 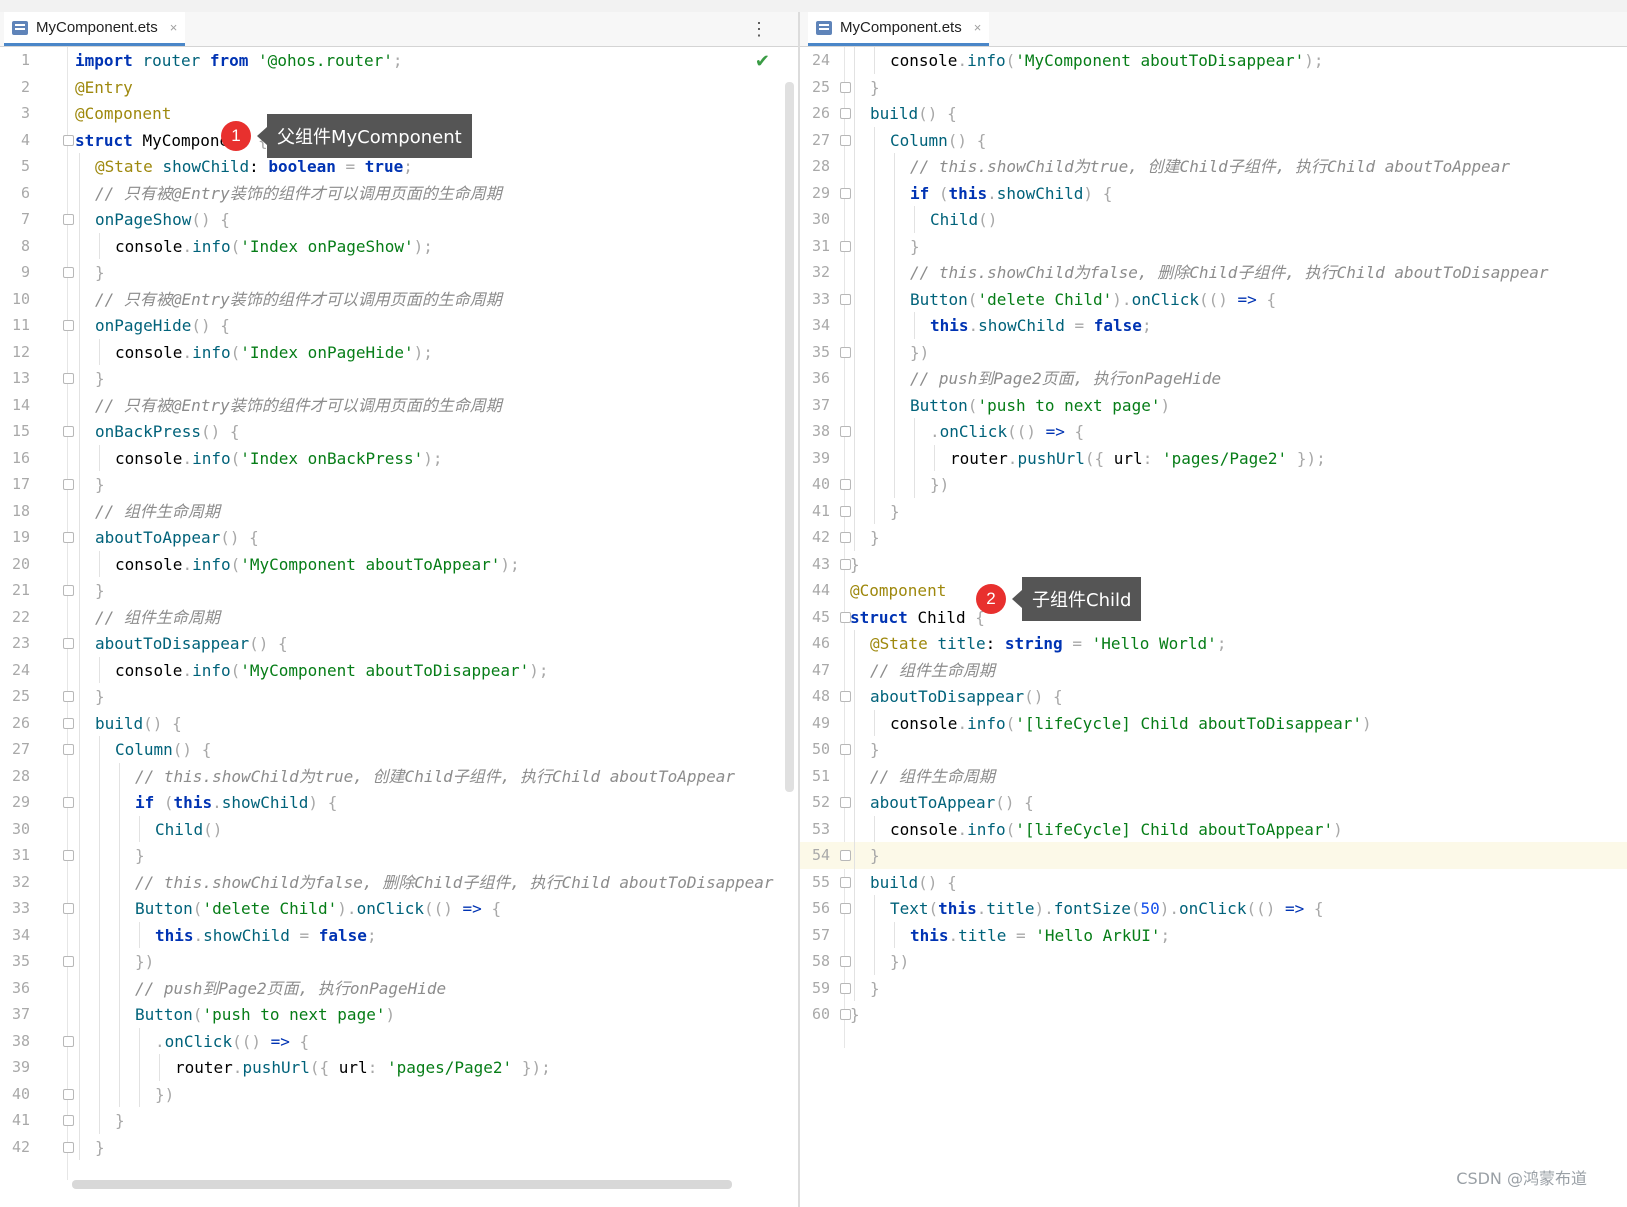 What do you see at coordinates (1213, 670) in the screenshot?
I see `code-line: 47 // 组件生命周期` at bounding box center [1213, 670].